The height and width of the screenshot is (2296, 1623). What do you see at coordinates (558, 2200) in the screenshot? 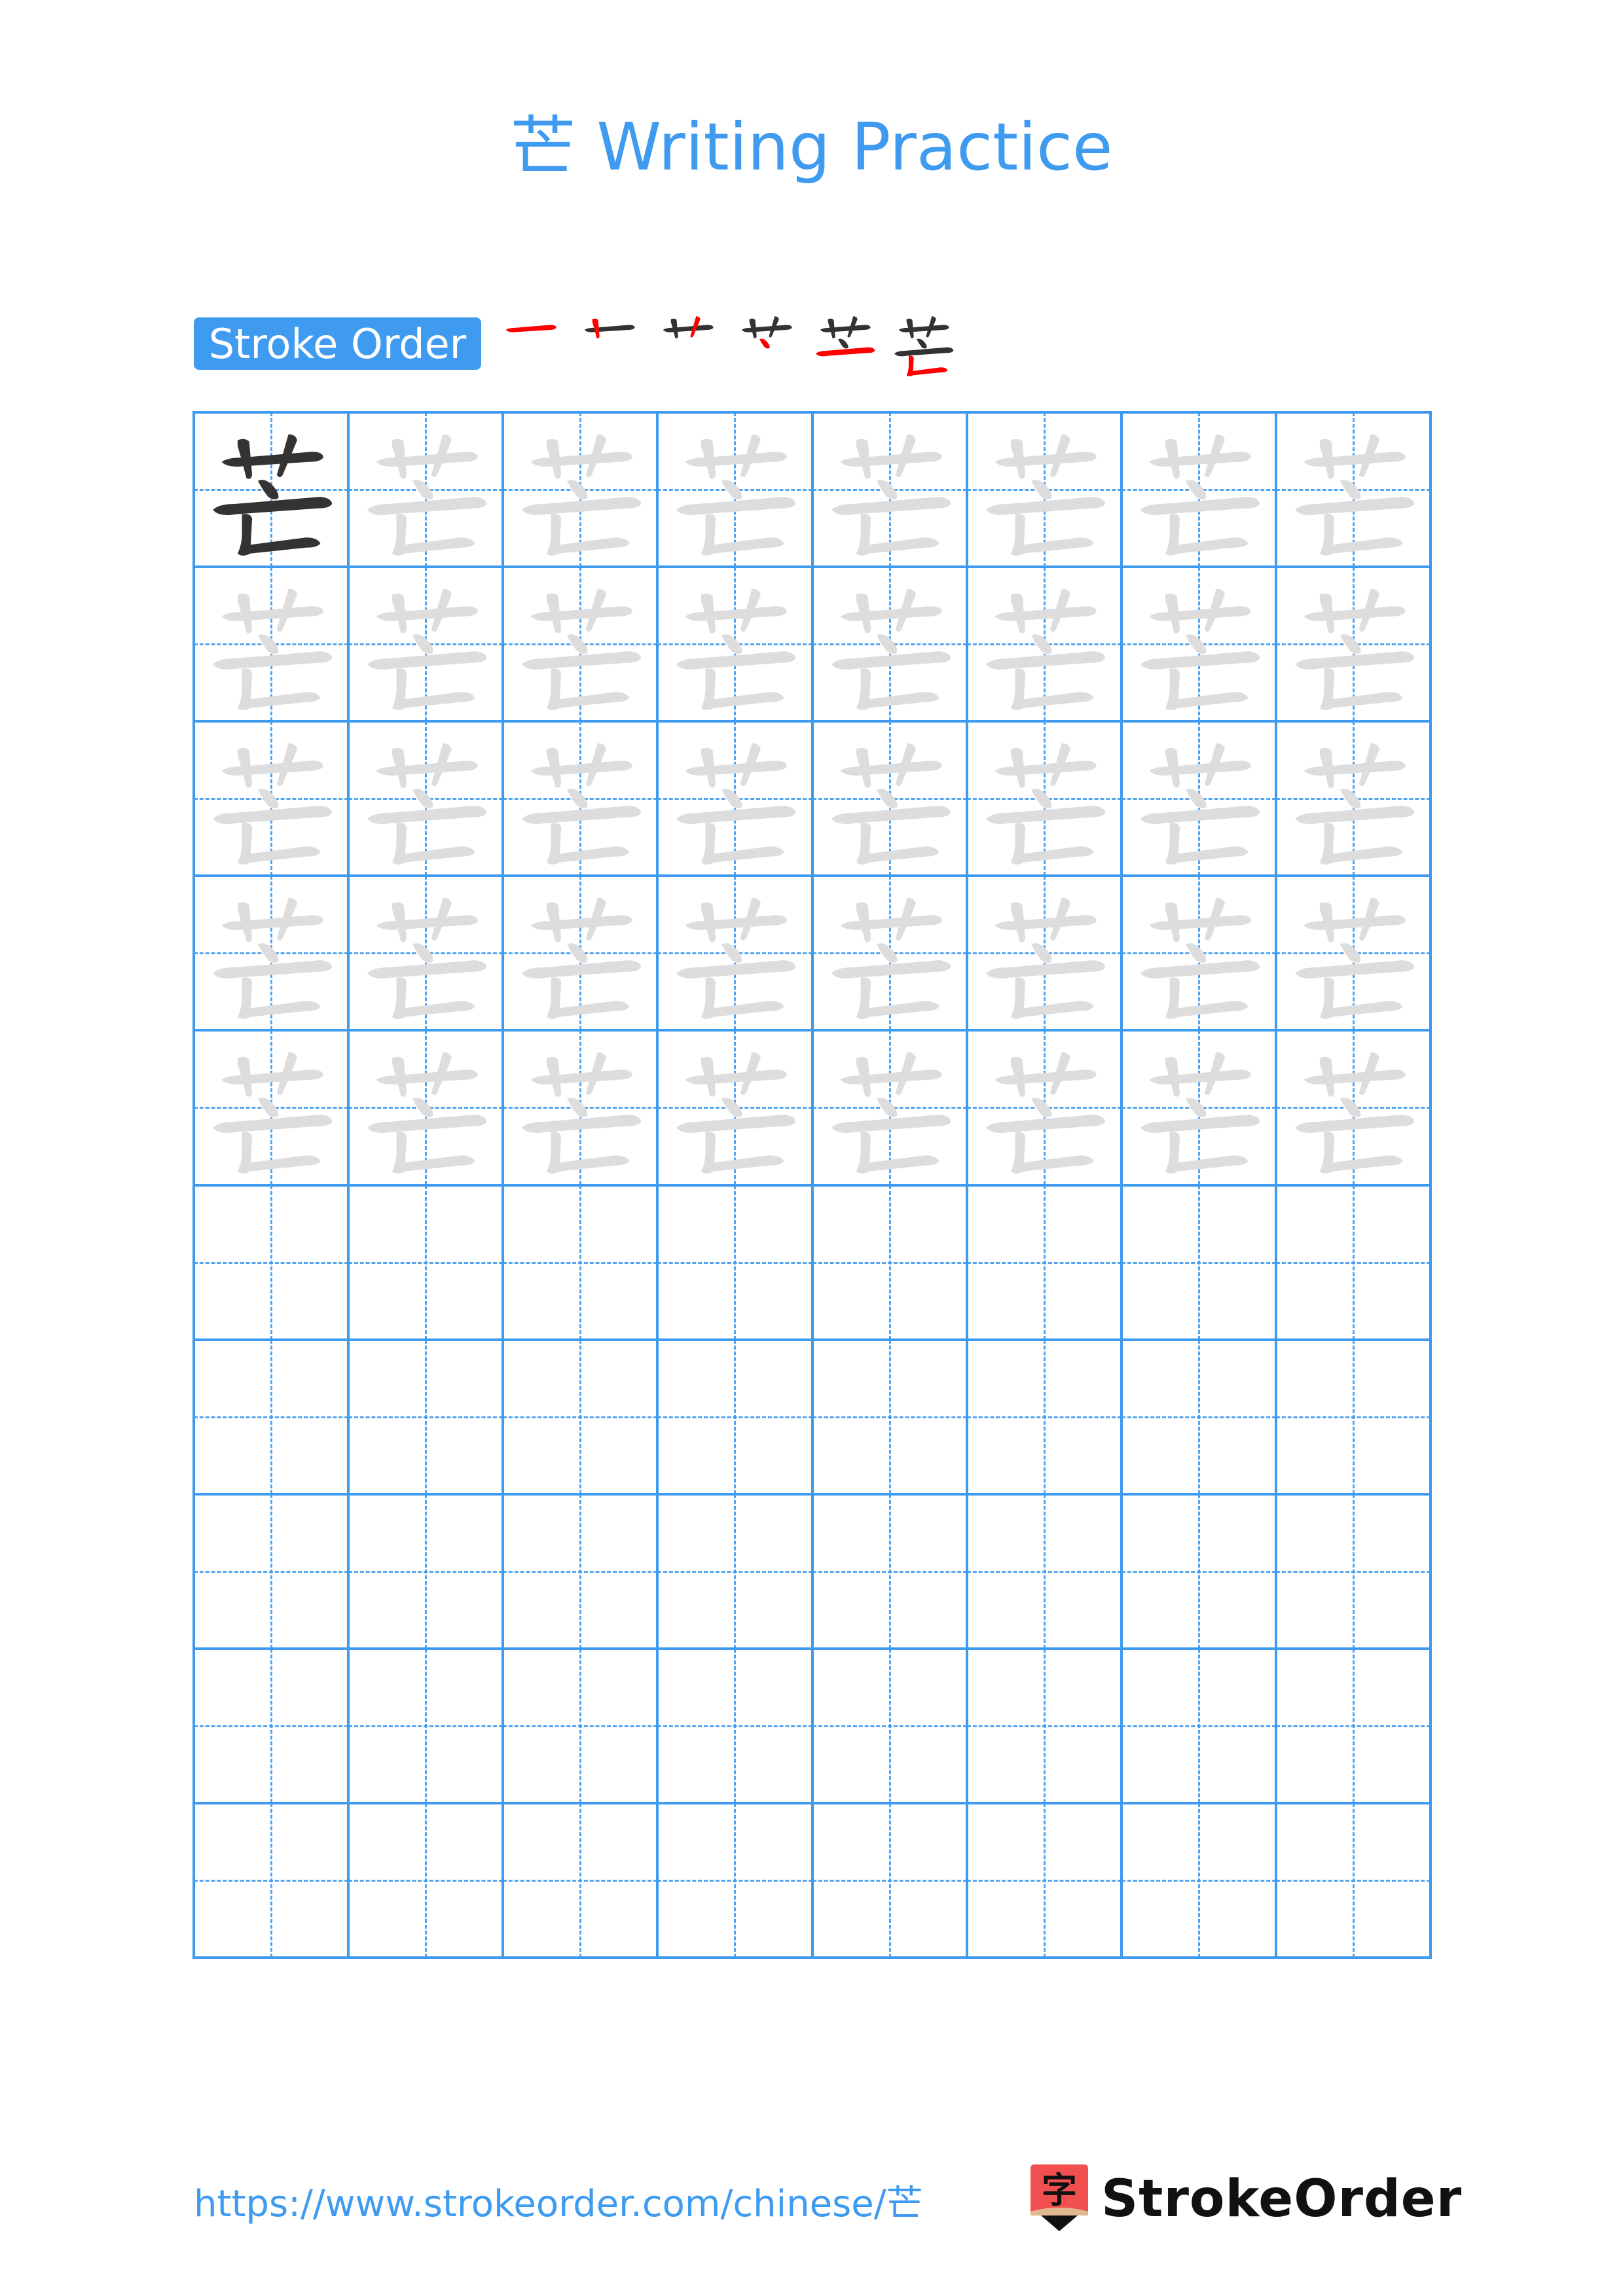
I see `footer-url-link: https://www.strokeorder.com/chinese/芒` at bounding box center [558, 2200].